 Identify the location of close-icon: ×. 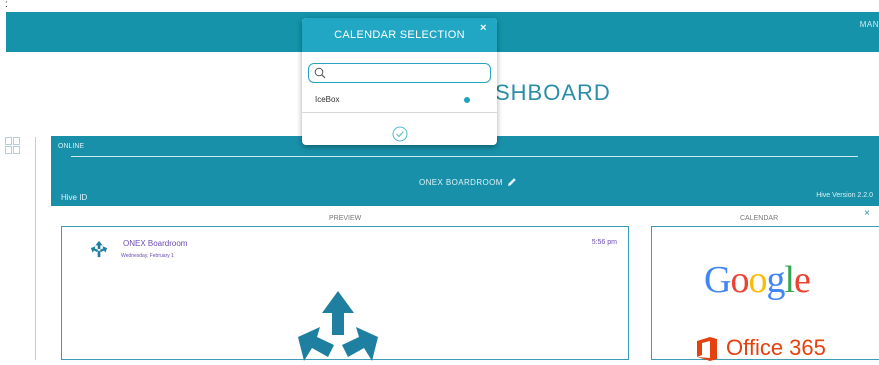
(867, 213).